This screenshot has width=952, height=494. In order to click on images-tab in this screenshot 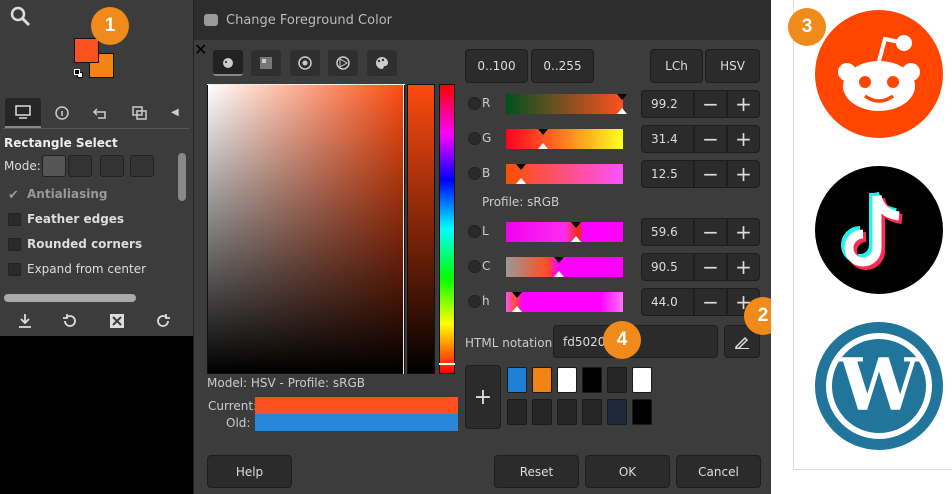, I will do `click(140, 113)`.